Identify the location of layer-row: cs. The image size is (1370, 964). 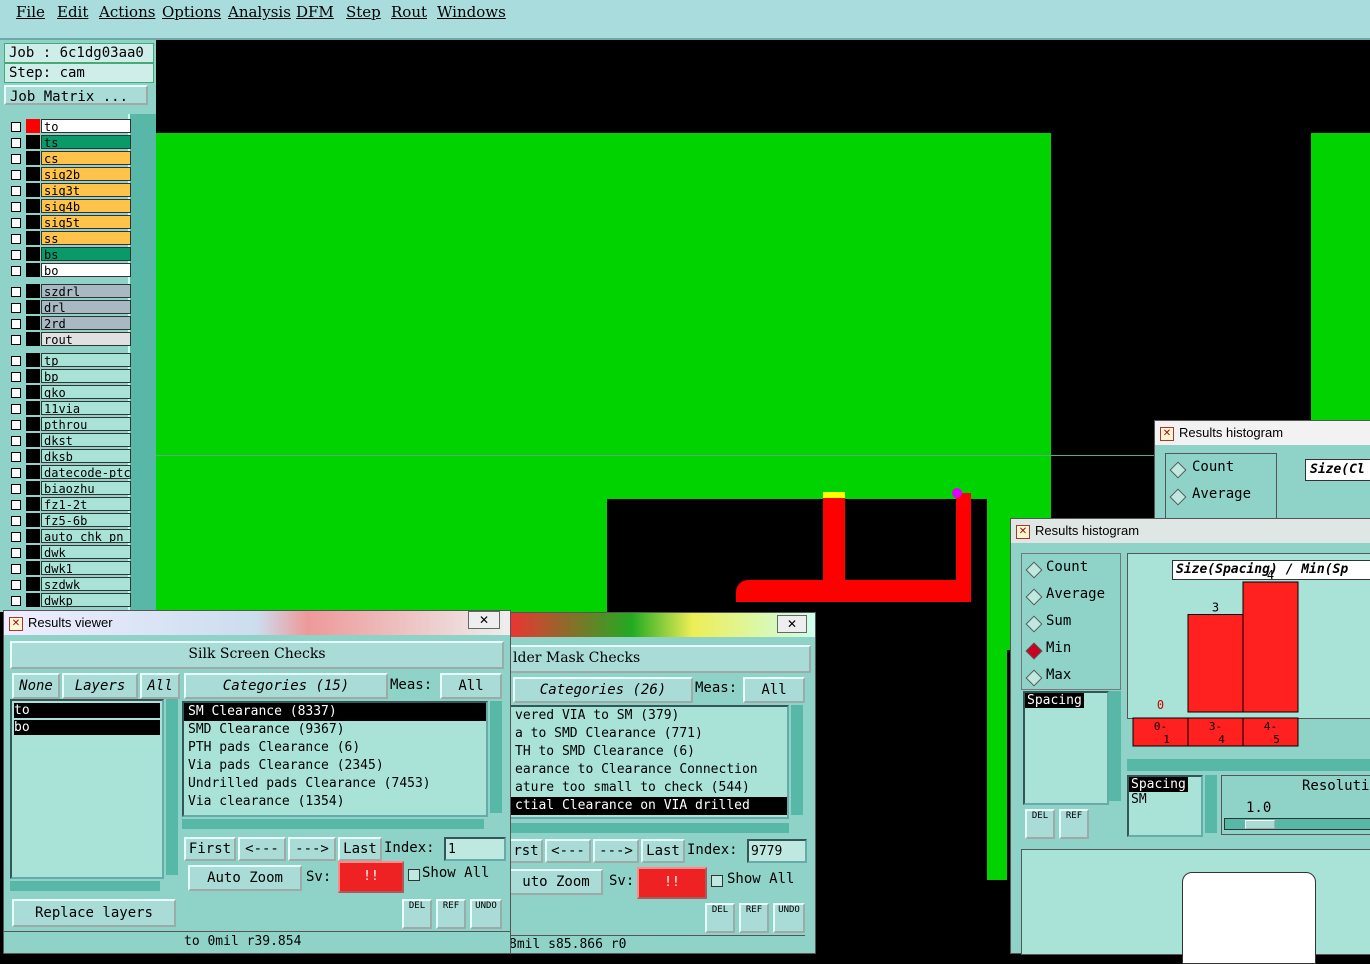
(69, 159).